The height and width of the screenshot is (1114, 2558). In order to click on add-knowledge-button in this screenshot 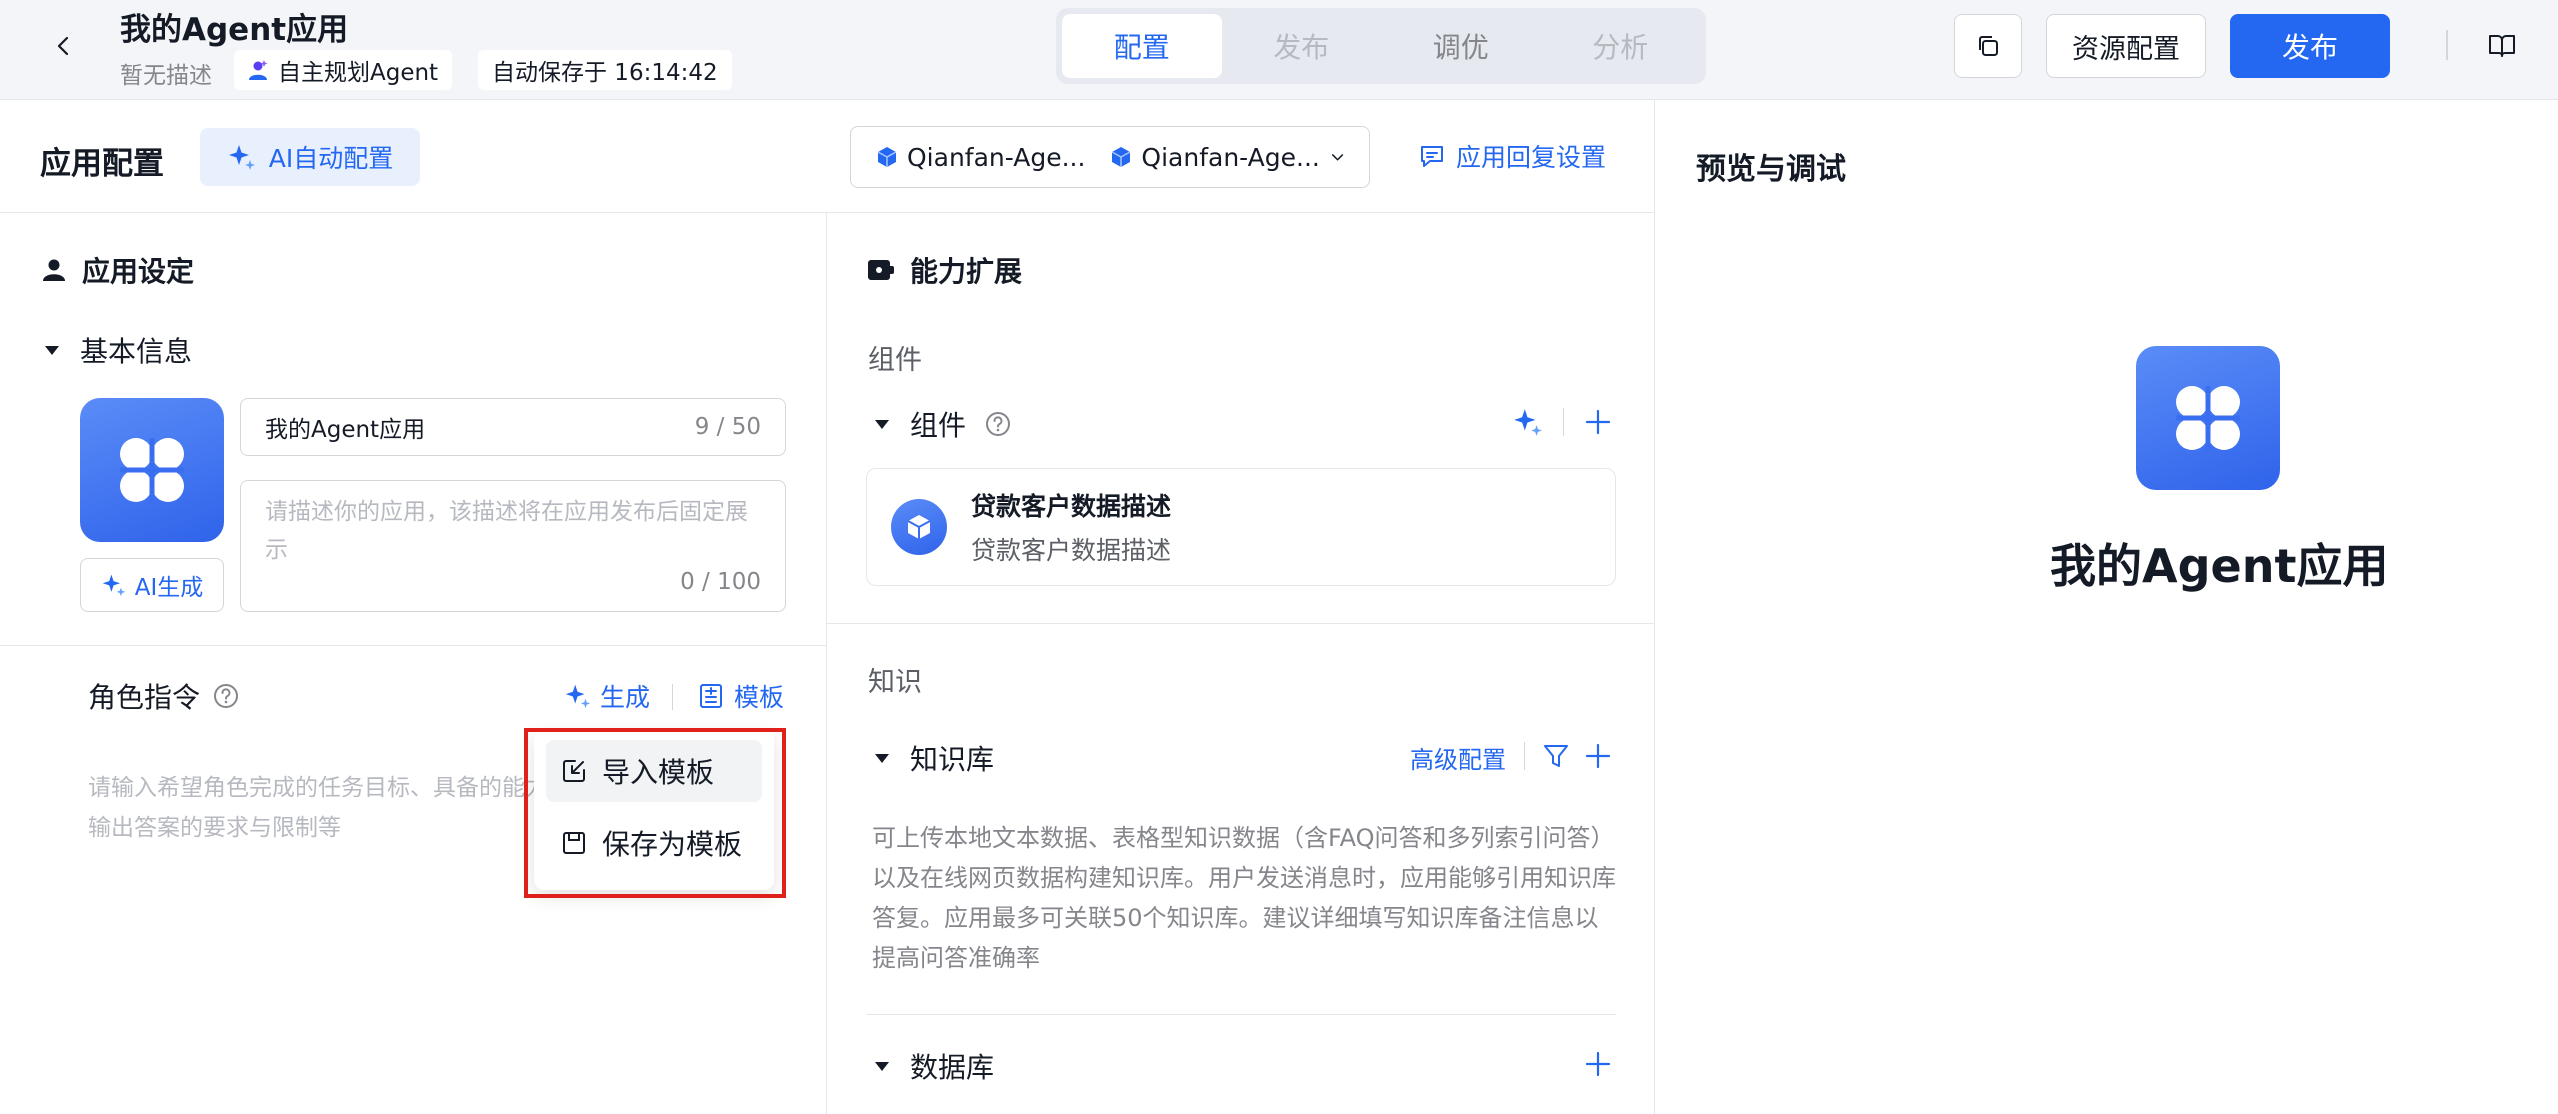, I will do `click(1598, 756)`.